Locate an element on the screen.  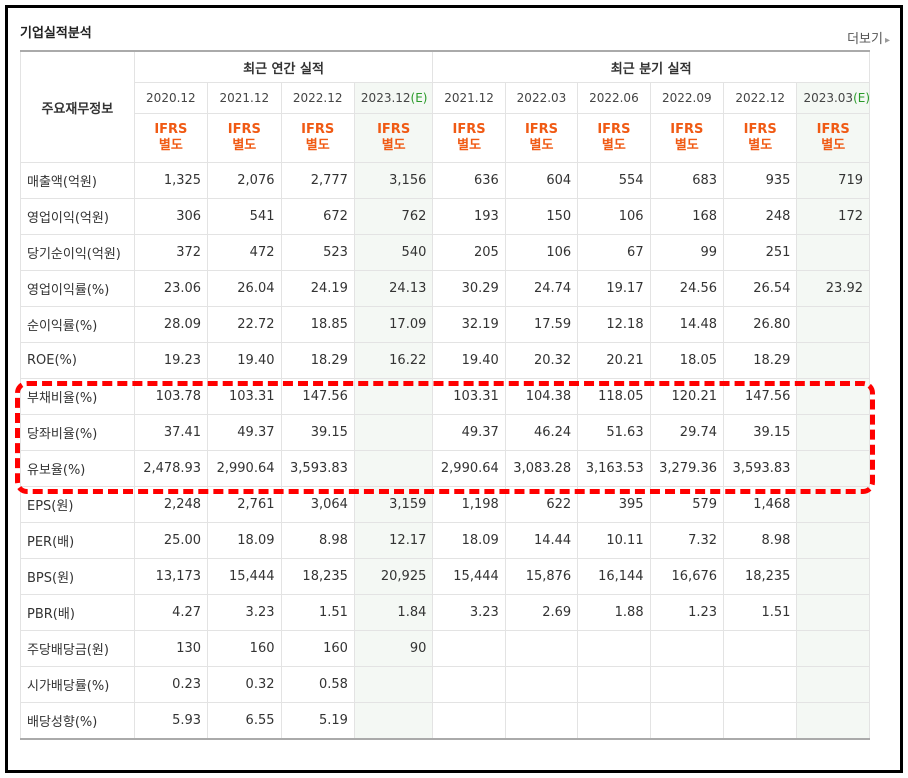
table-cell: 18.09 is located at coordinates (469, 540).